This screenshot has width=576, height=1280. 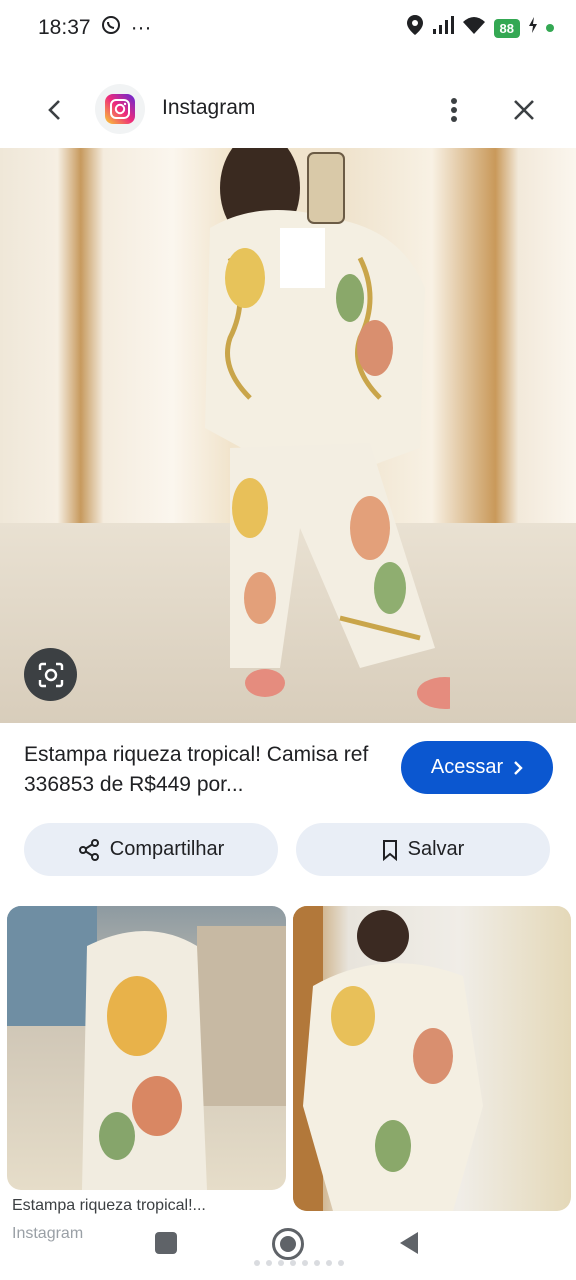 I want to click on visit-button-label: Acessar, so click(x=467, y=767).